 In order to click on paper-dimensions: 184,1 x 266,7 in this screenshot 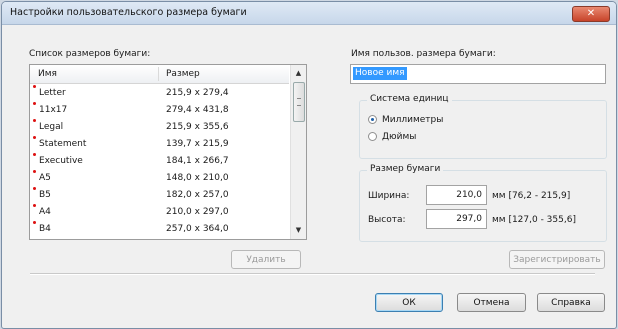, I will do `click(197, 161)`.